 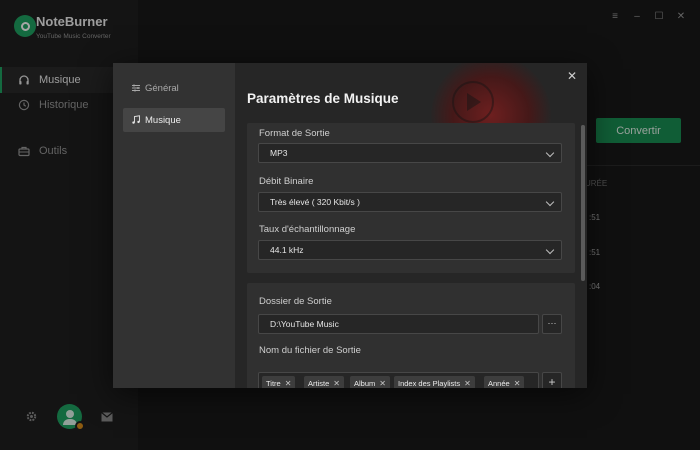 I want to click on sample-rate-label: Taux d'échantillonnage, so click(x=307, y=229).